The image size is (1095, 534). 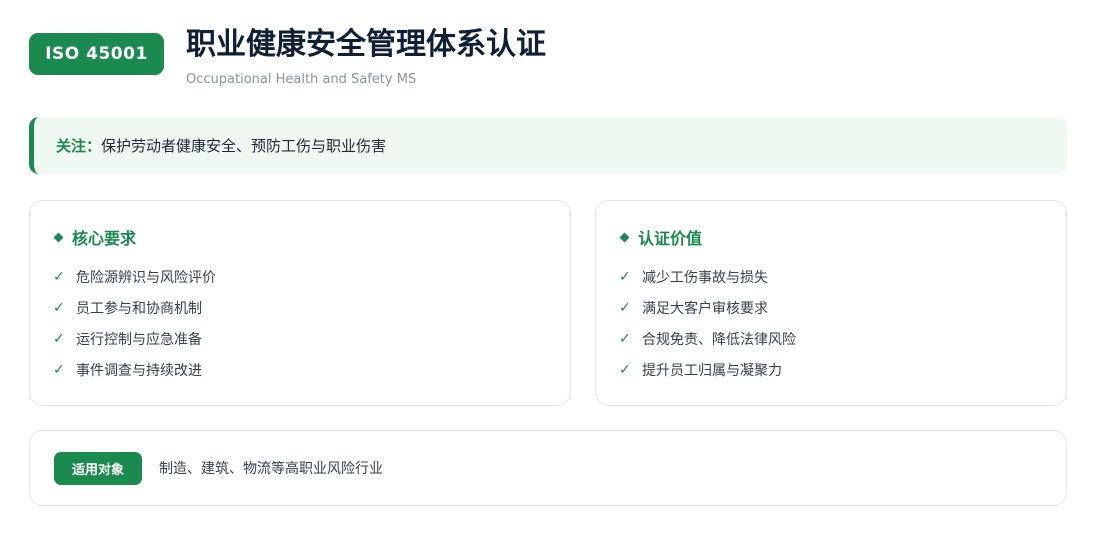 I want to click on list-item: ✓ 运行控制与应急准备, so click(x=311, y=338).